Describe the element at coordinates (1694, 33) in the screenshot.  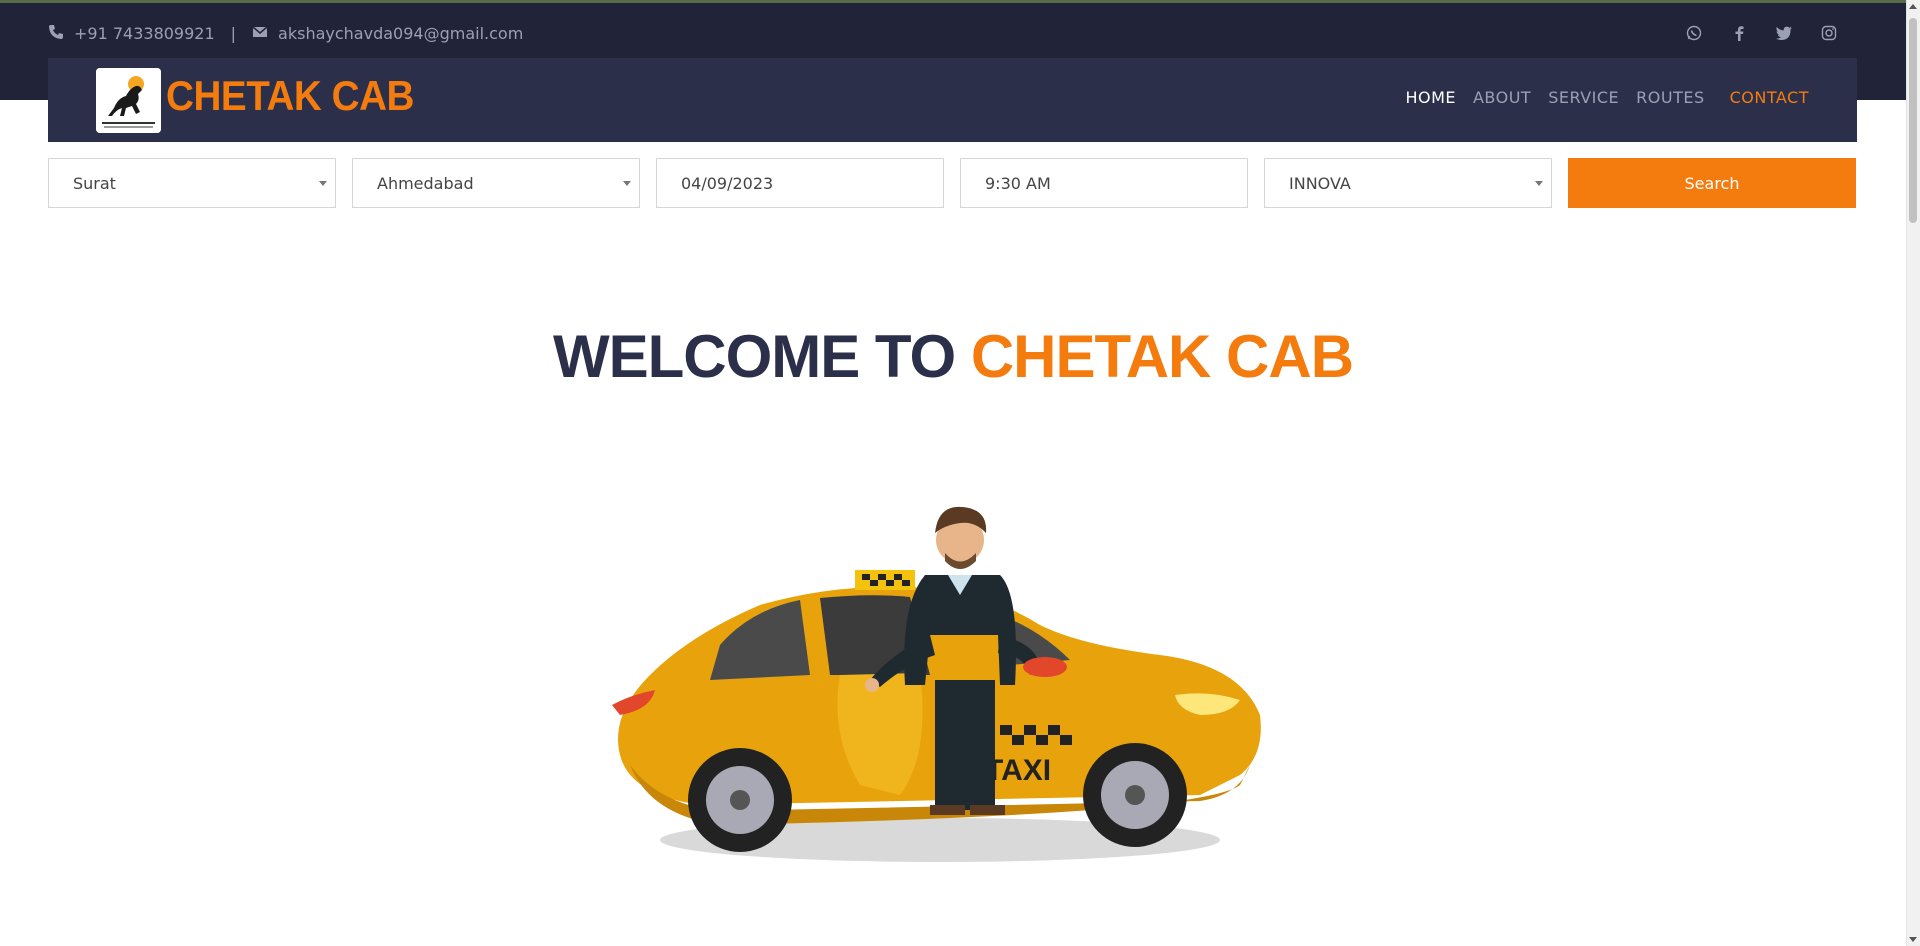
I see `whatsapp-icon` at that location.